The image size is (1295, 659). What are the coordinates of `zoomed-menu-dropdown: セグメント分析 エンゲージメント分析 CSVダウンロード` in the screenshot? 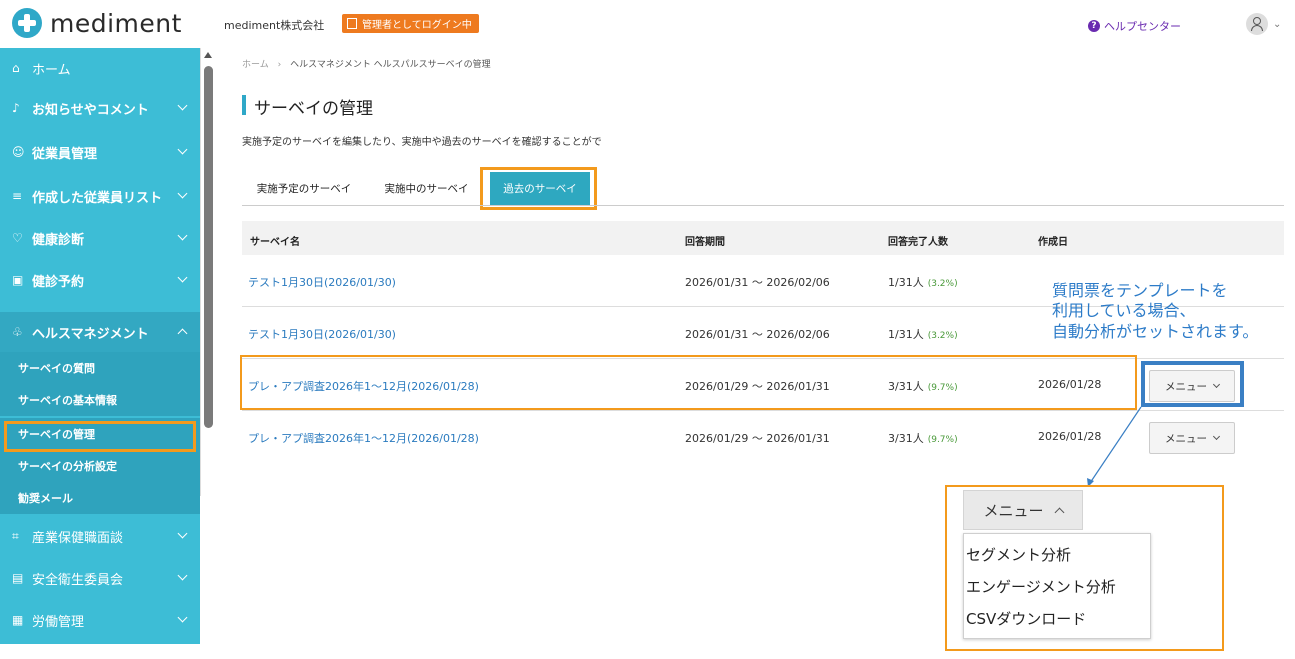 It's located at (1057, 586).